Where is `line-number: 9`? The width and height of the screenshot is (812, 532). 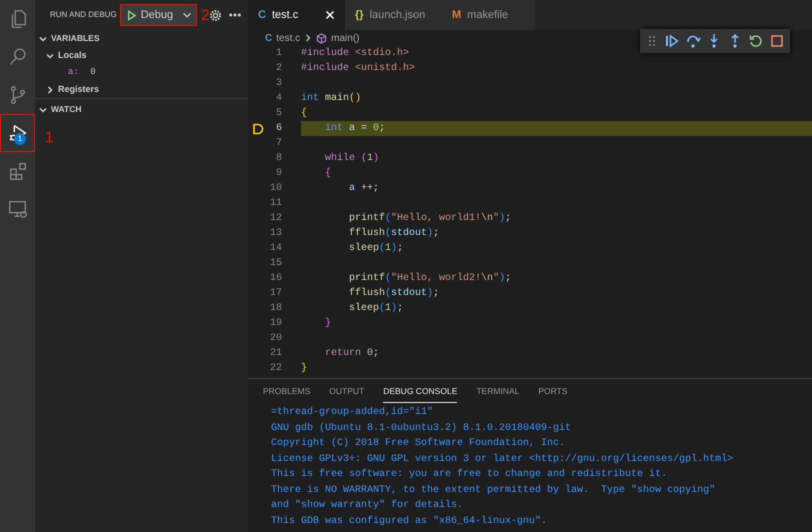 line-number: 9 is located at coordinates (278, 174).